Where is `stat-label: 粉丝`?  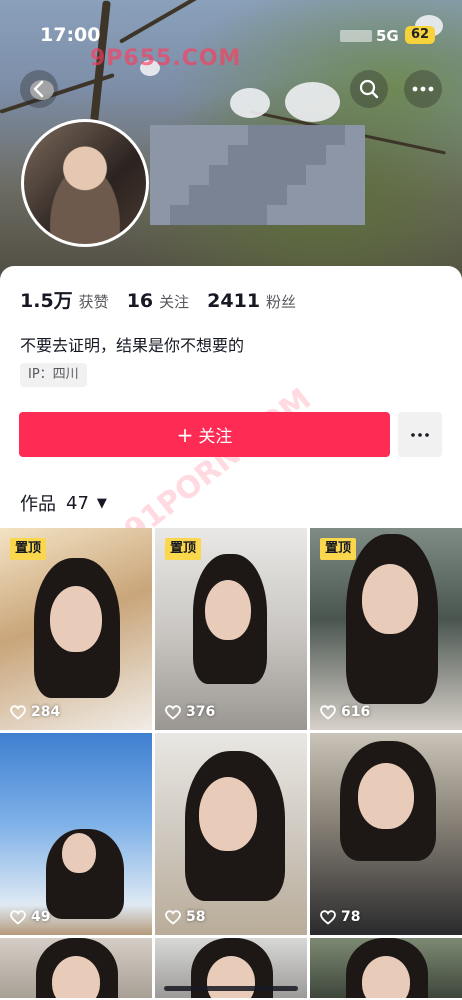 stat-label: 粉丝 is located at coordinates (281, 302).